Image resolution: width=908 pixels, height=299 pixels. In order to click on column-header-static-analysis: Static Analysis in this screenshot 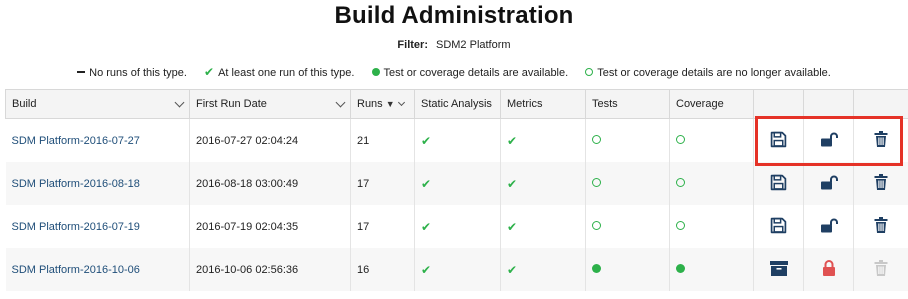, I will do `click(457, 104)`.